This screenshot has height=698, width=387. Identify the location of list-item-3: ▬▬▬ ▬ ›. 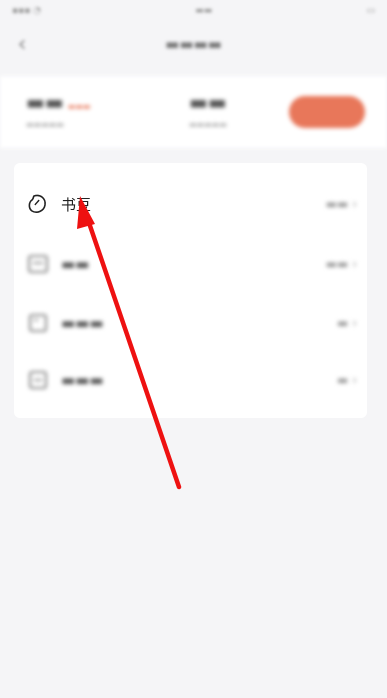
(190, 323).